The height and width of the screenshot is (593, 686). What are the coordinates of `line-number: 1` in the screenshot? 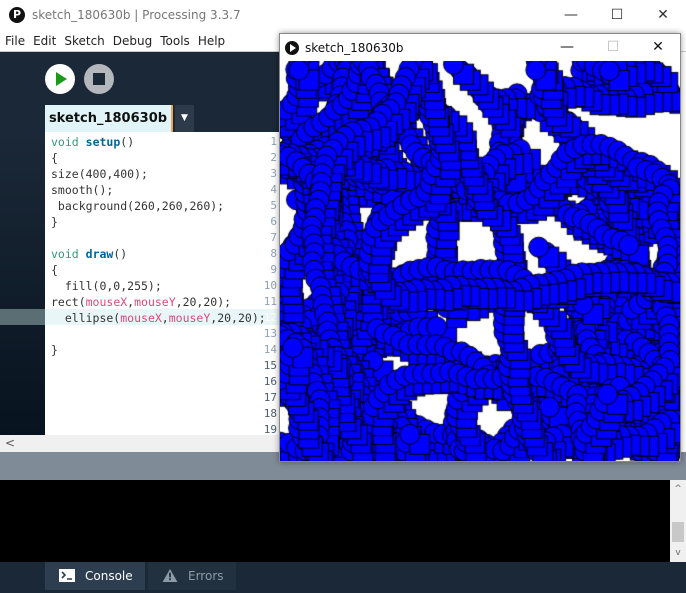 It's located at (273, 141).